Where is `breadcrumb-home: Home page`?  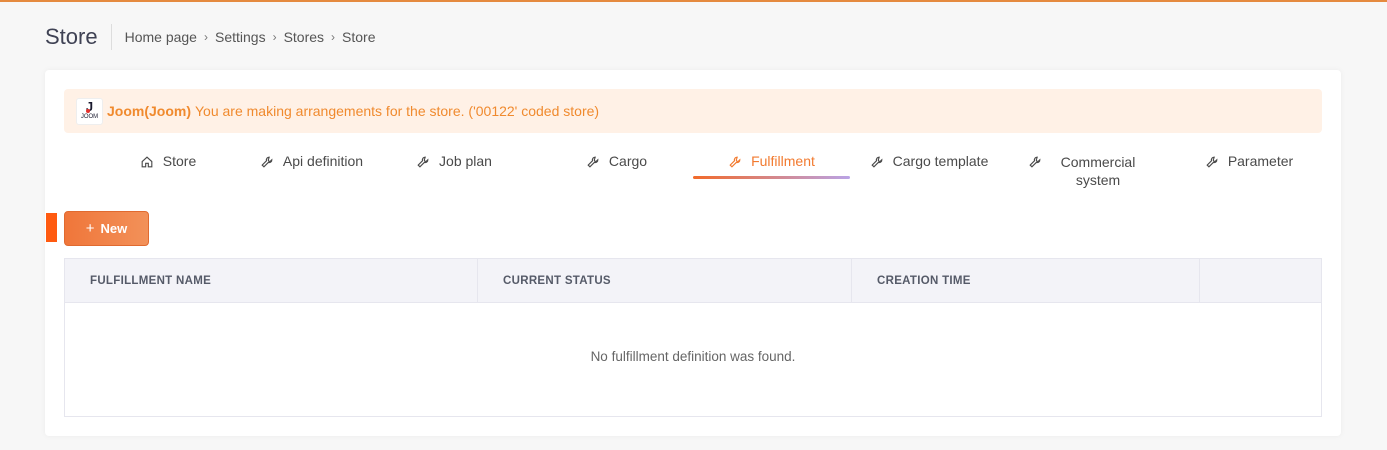
breadcrumb-home: Home page is located at coordinates (161, 37).